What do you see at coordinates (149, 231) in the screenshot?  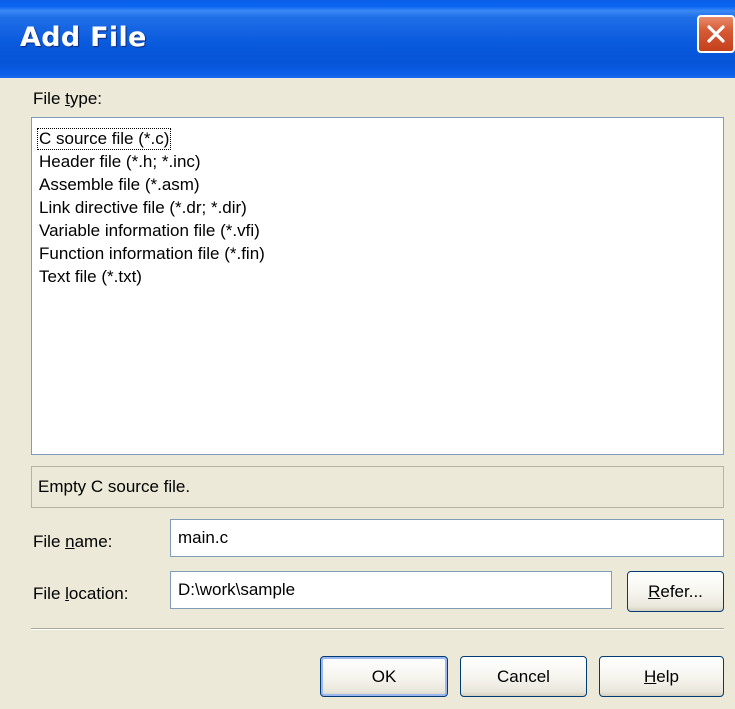 I see `list-item: Variable information file (*.vfi)` at bounding box center [149, 231].